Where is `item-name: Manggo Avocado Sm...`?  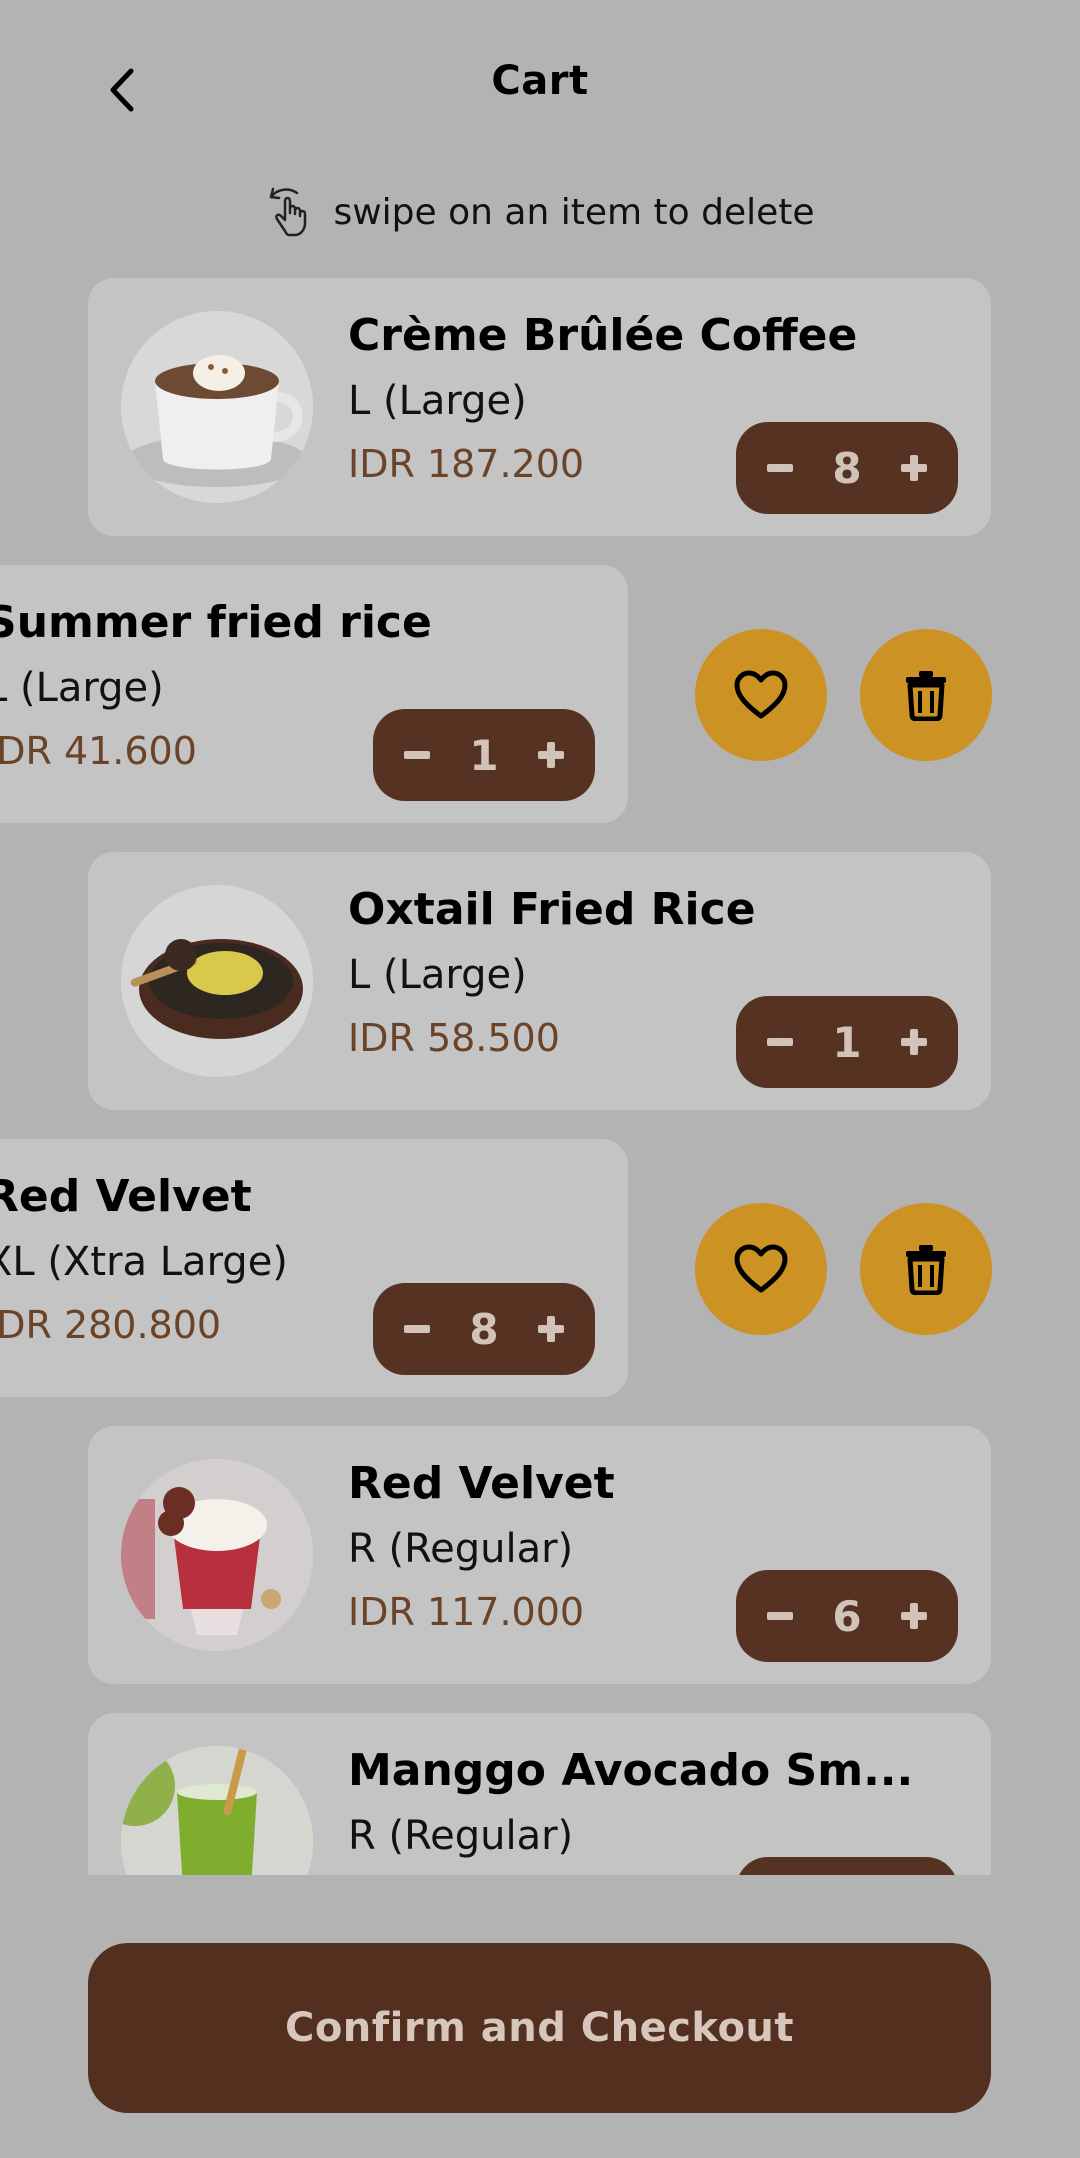
item-name: Manggo Avocado Sm... is located at coordinates (631, 1770).